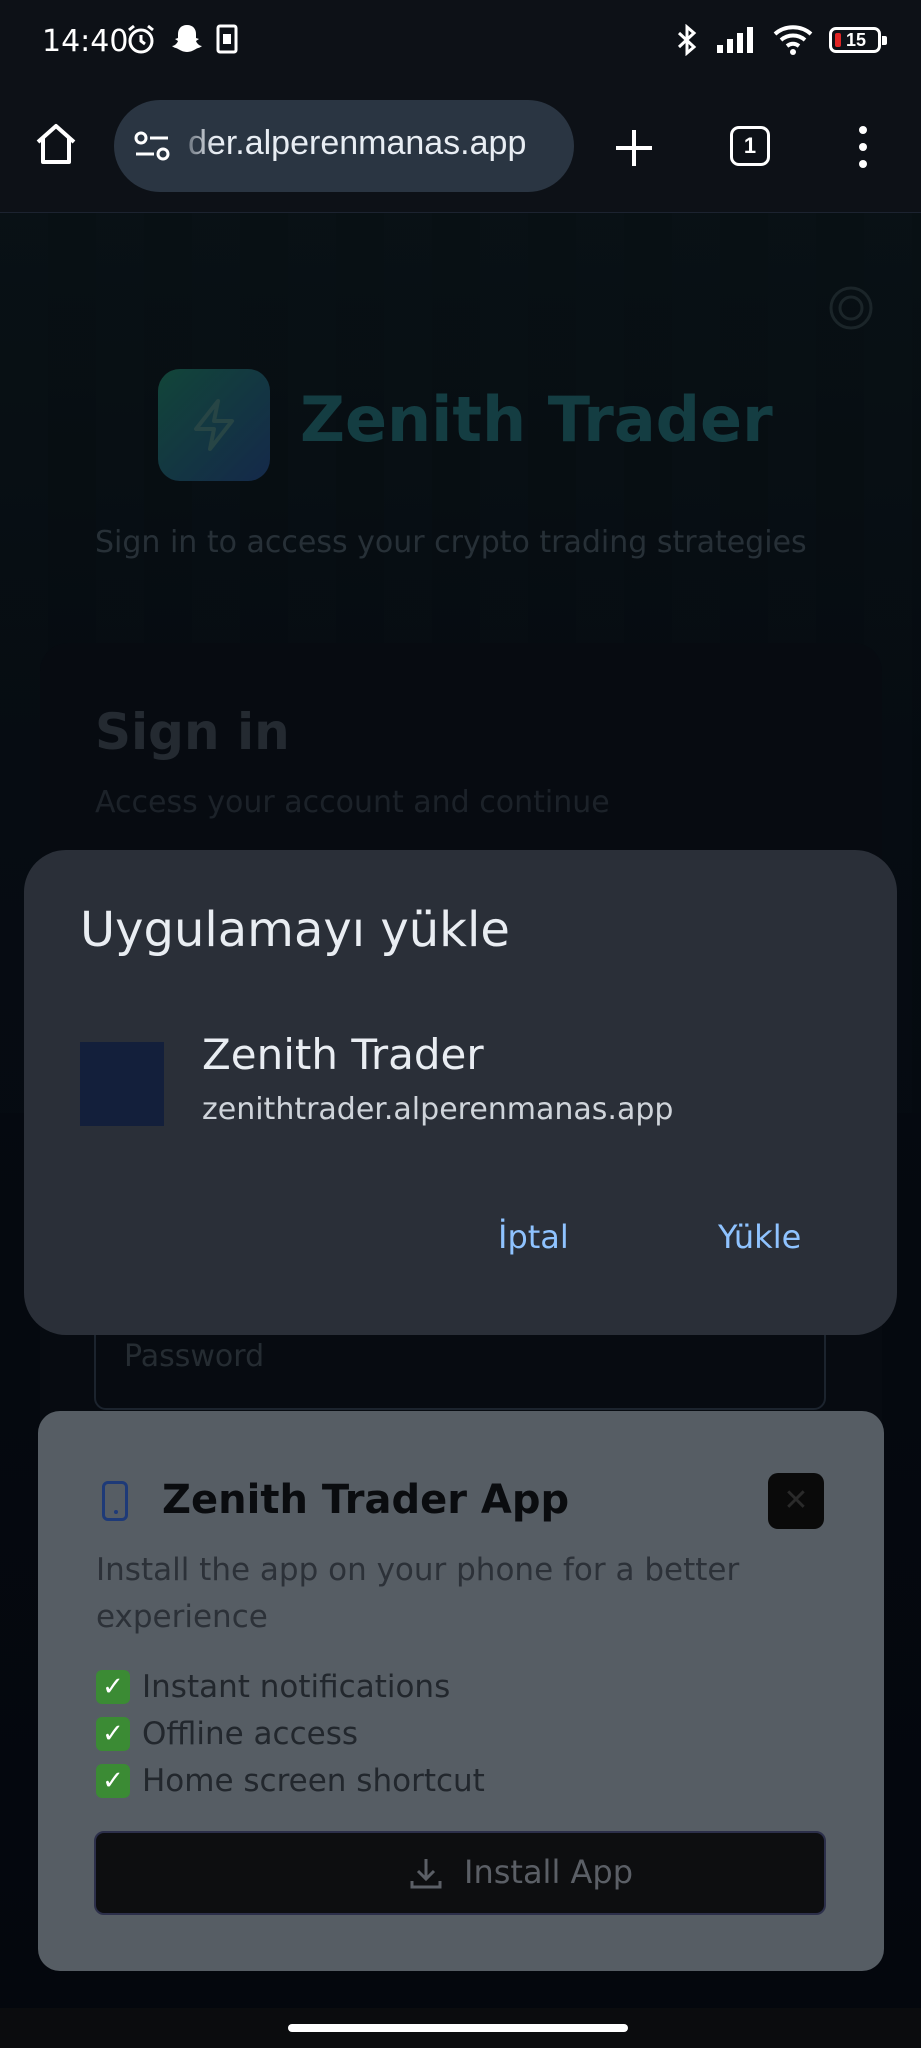 The image size is (921, 2048). What do you see at coordinates (460, 1873) in the screenshot?
I see `install-app-button: Install App` at bounding box center [460, 1873].